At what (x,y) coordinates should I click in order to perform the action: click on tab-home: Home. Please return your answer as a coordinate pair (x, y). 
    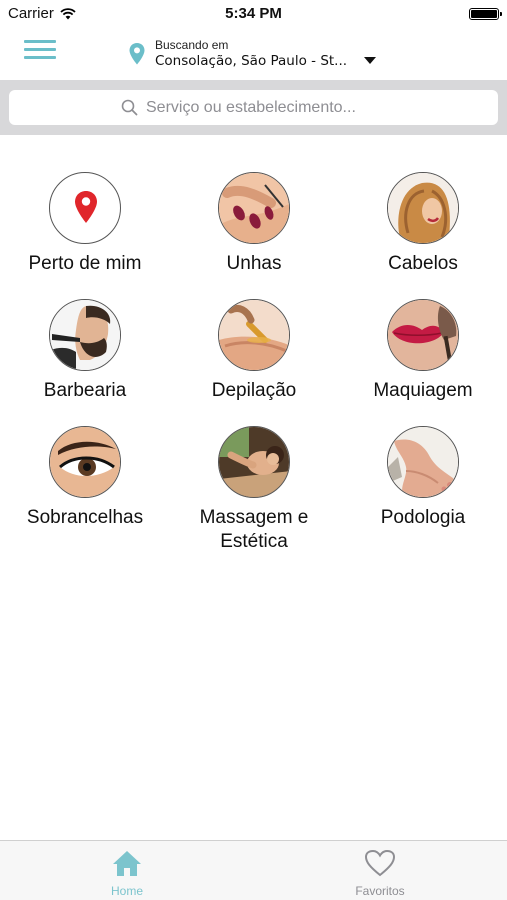
    Looking at the image, I should click on (127, 873).